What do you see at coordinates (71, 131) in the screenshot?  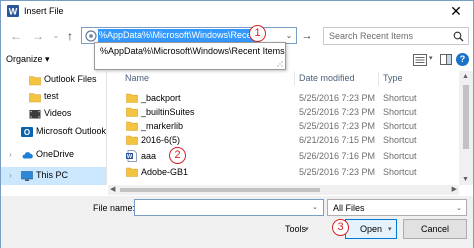 I see `sidebar-item-label: Microsoft Outlook` at bounding box center [71, 131].